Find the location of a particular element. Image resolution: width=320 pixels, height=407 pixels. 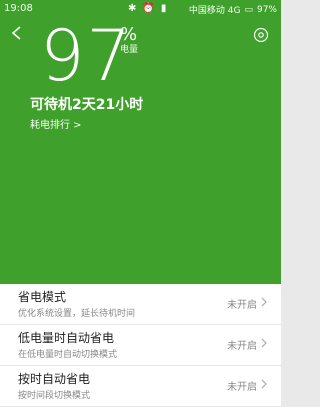

power-saving-mode-row: 省电模式 优化系统设置，延长待机时间 未开启 is located at coordinates (140, 304).